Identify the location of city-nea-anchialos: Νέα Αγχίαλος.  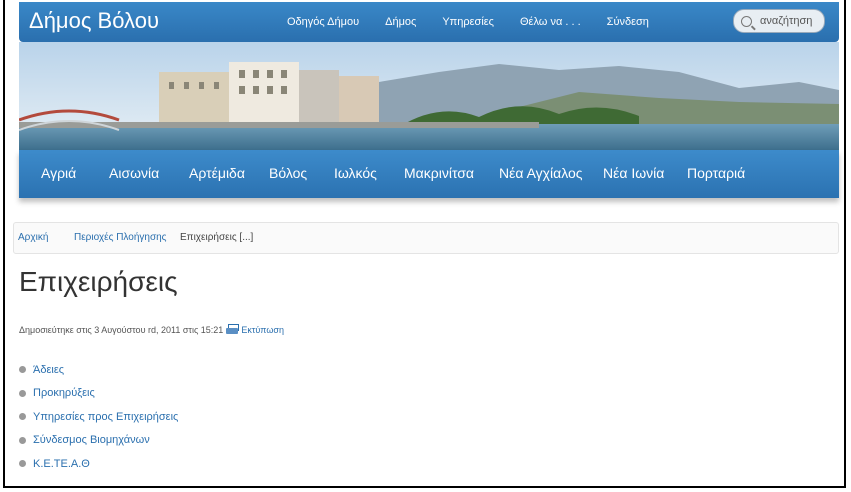
(541, 173).